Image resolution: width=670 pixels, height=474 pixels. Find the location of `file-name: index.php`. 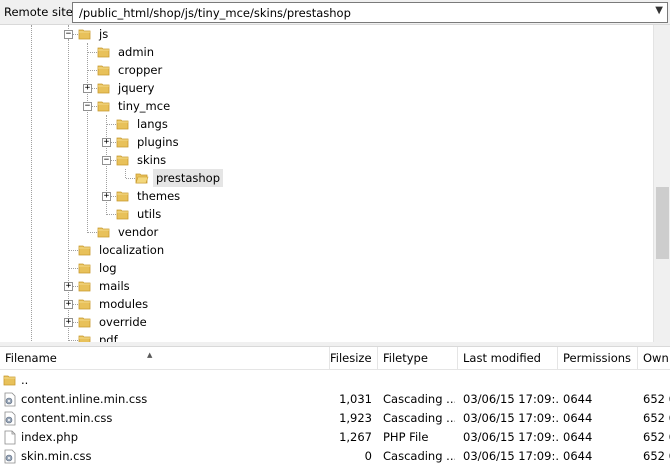

file-name: index.php is located at coordinates (50, 437).